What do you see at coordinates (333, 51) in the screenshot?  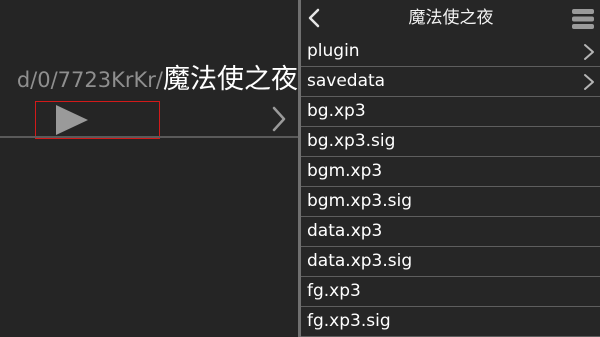 I see `file-name: plugin` at bounding box center [333, 51].